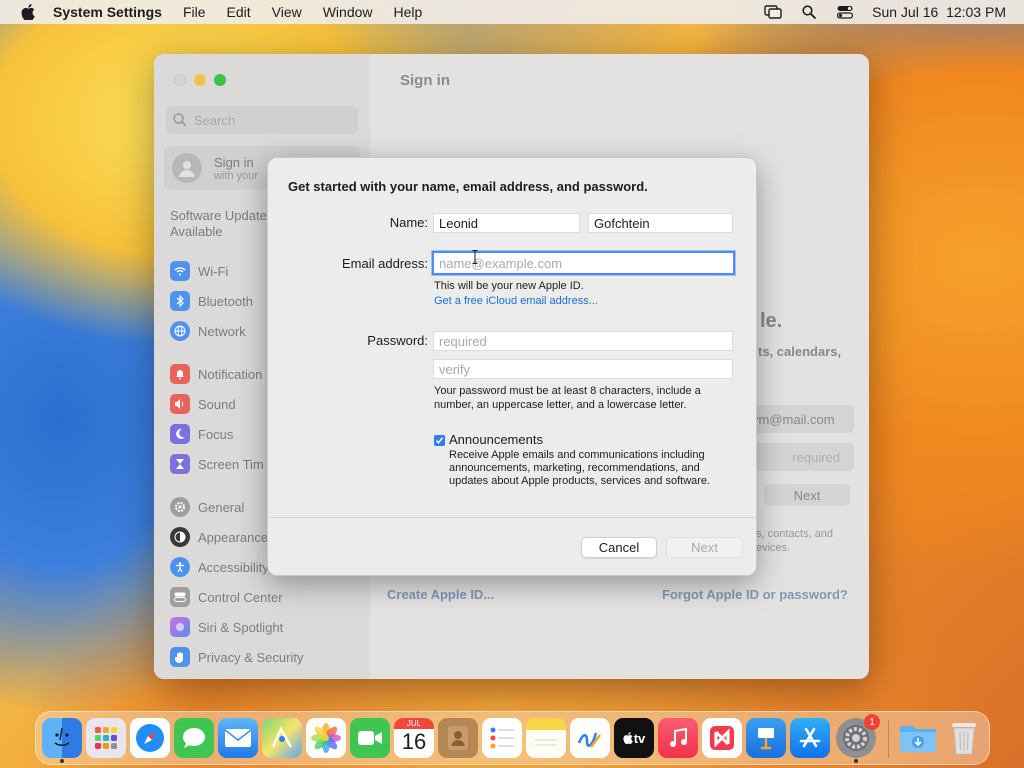 The width and height of the screenshot is (1024, 768). I want to click on forgot-apple-id-link: Forgot Apple ID or password?, so click(755, 594).